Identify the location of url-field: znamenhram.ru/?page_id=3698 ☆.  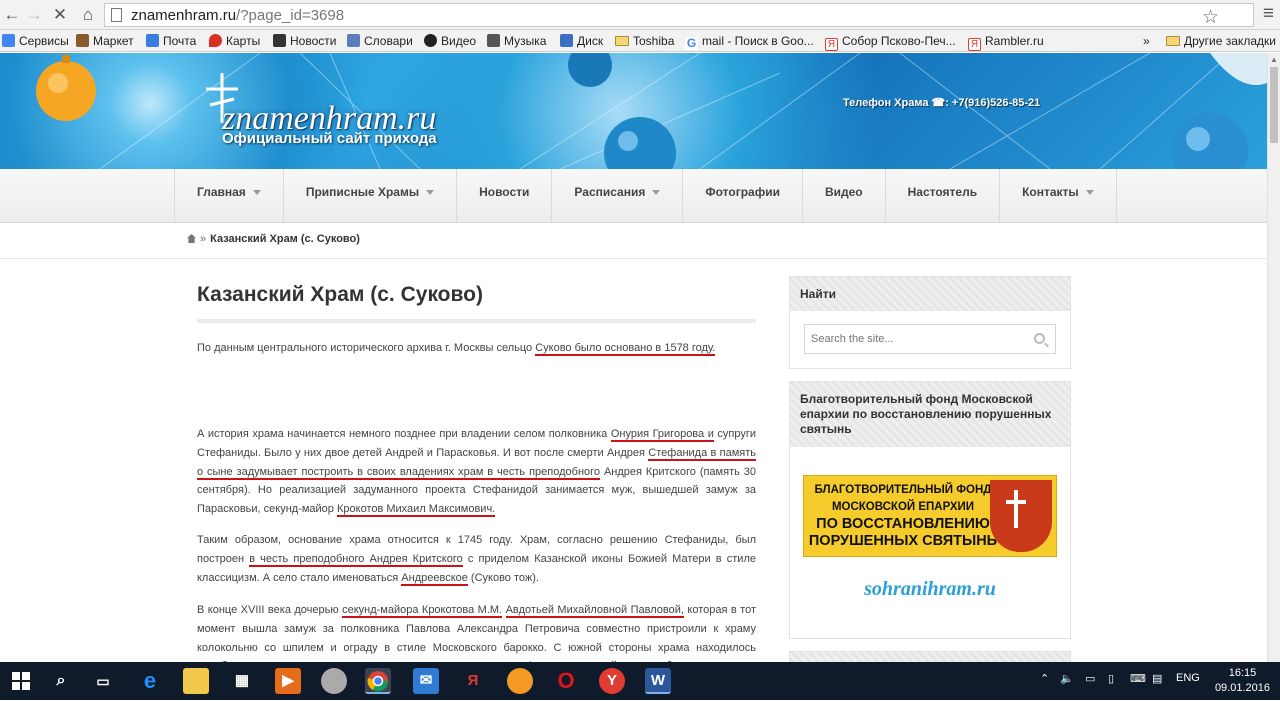
(679, 15).